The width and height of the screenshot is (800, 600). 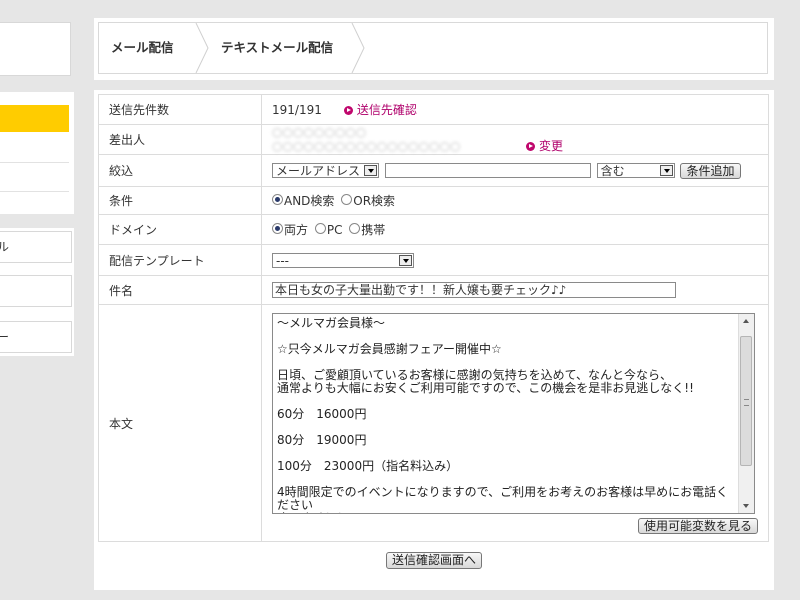 I want to click on domain-both-radio, so click(x=277, y=228).